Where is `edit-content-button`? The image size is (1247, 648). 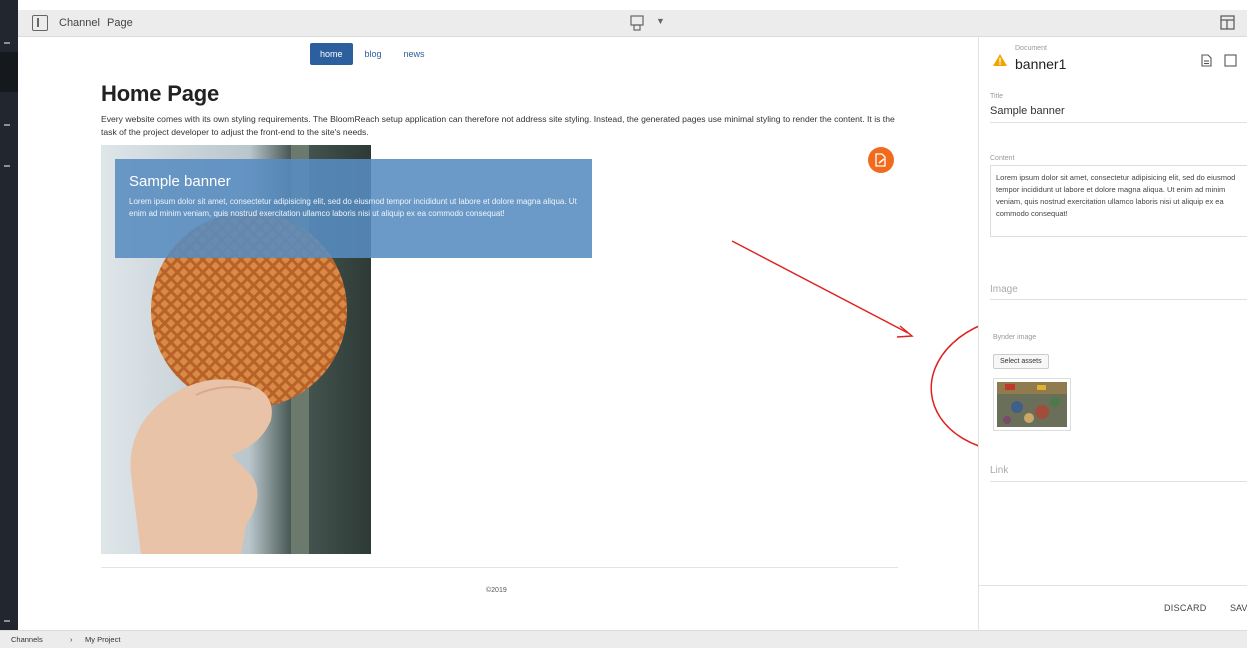 edit-content-button is located at coordinates (881, 160).